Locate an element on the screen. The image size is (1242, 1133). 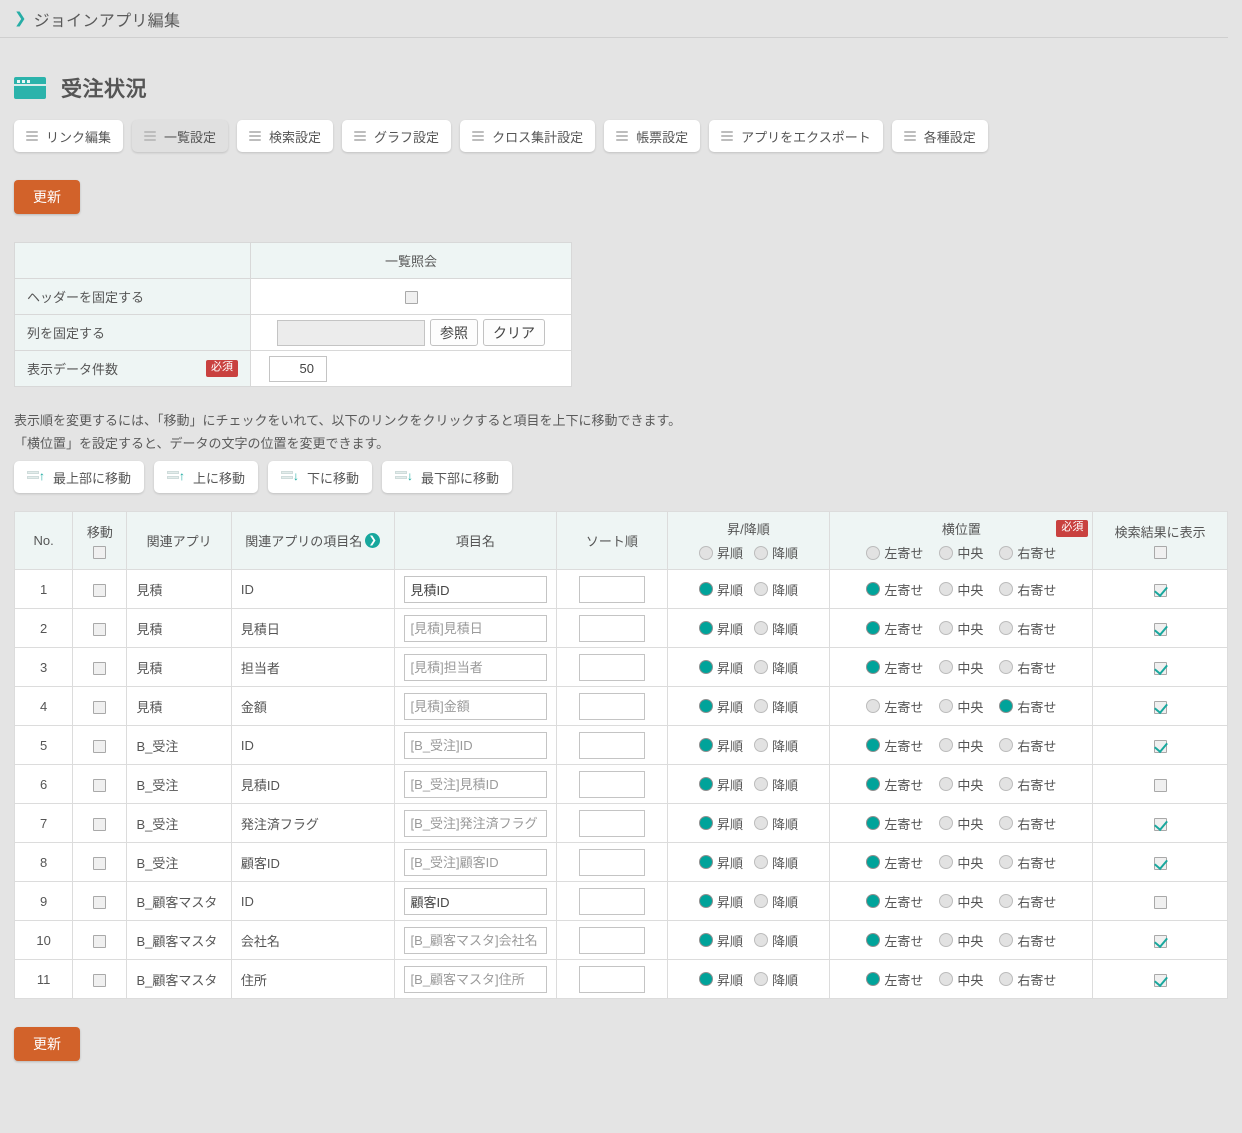
show-all-checkbox is located at coordinates (1160, 552).